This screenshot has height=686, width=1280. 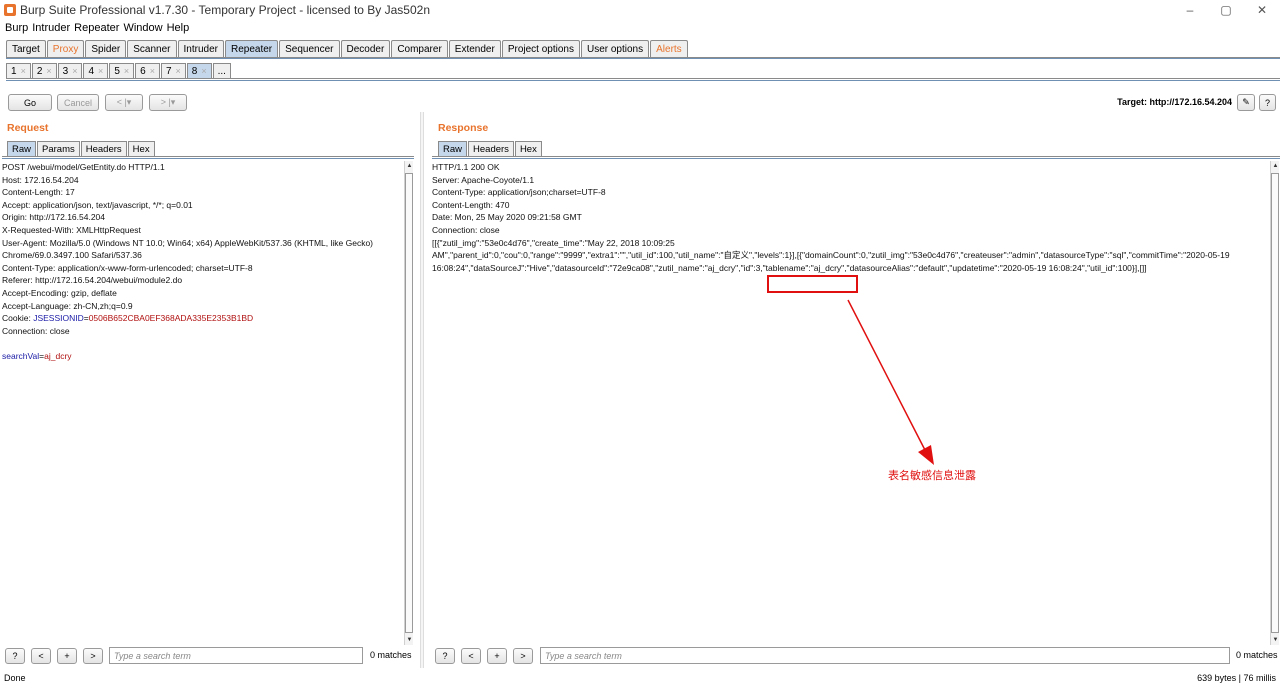 I want to click on status-text: Done, so click(x=15, y=678).